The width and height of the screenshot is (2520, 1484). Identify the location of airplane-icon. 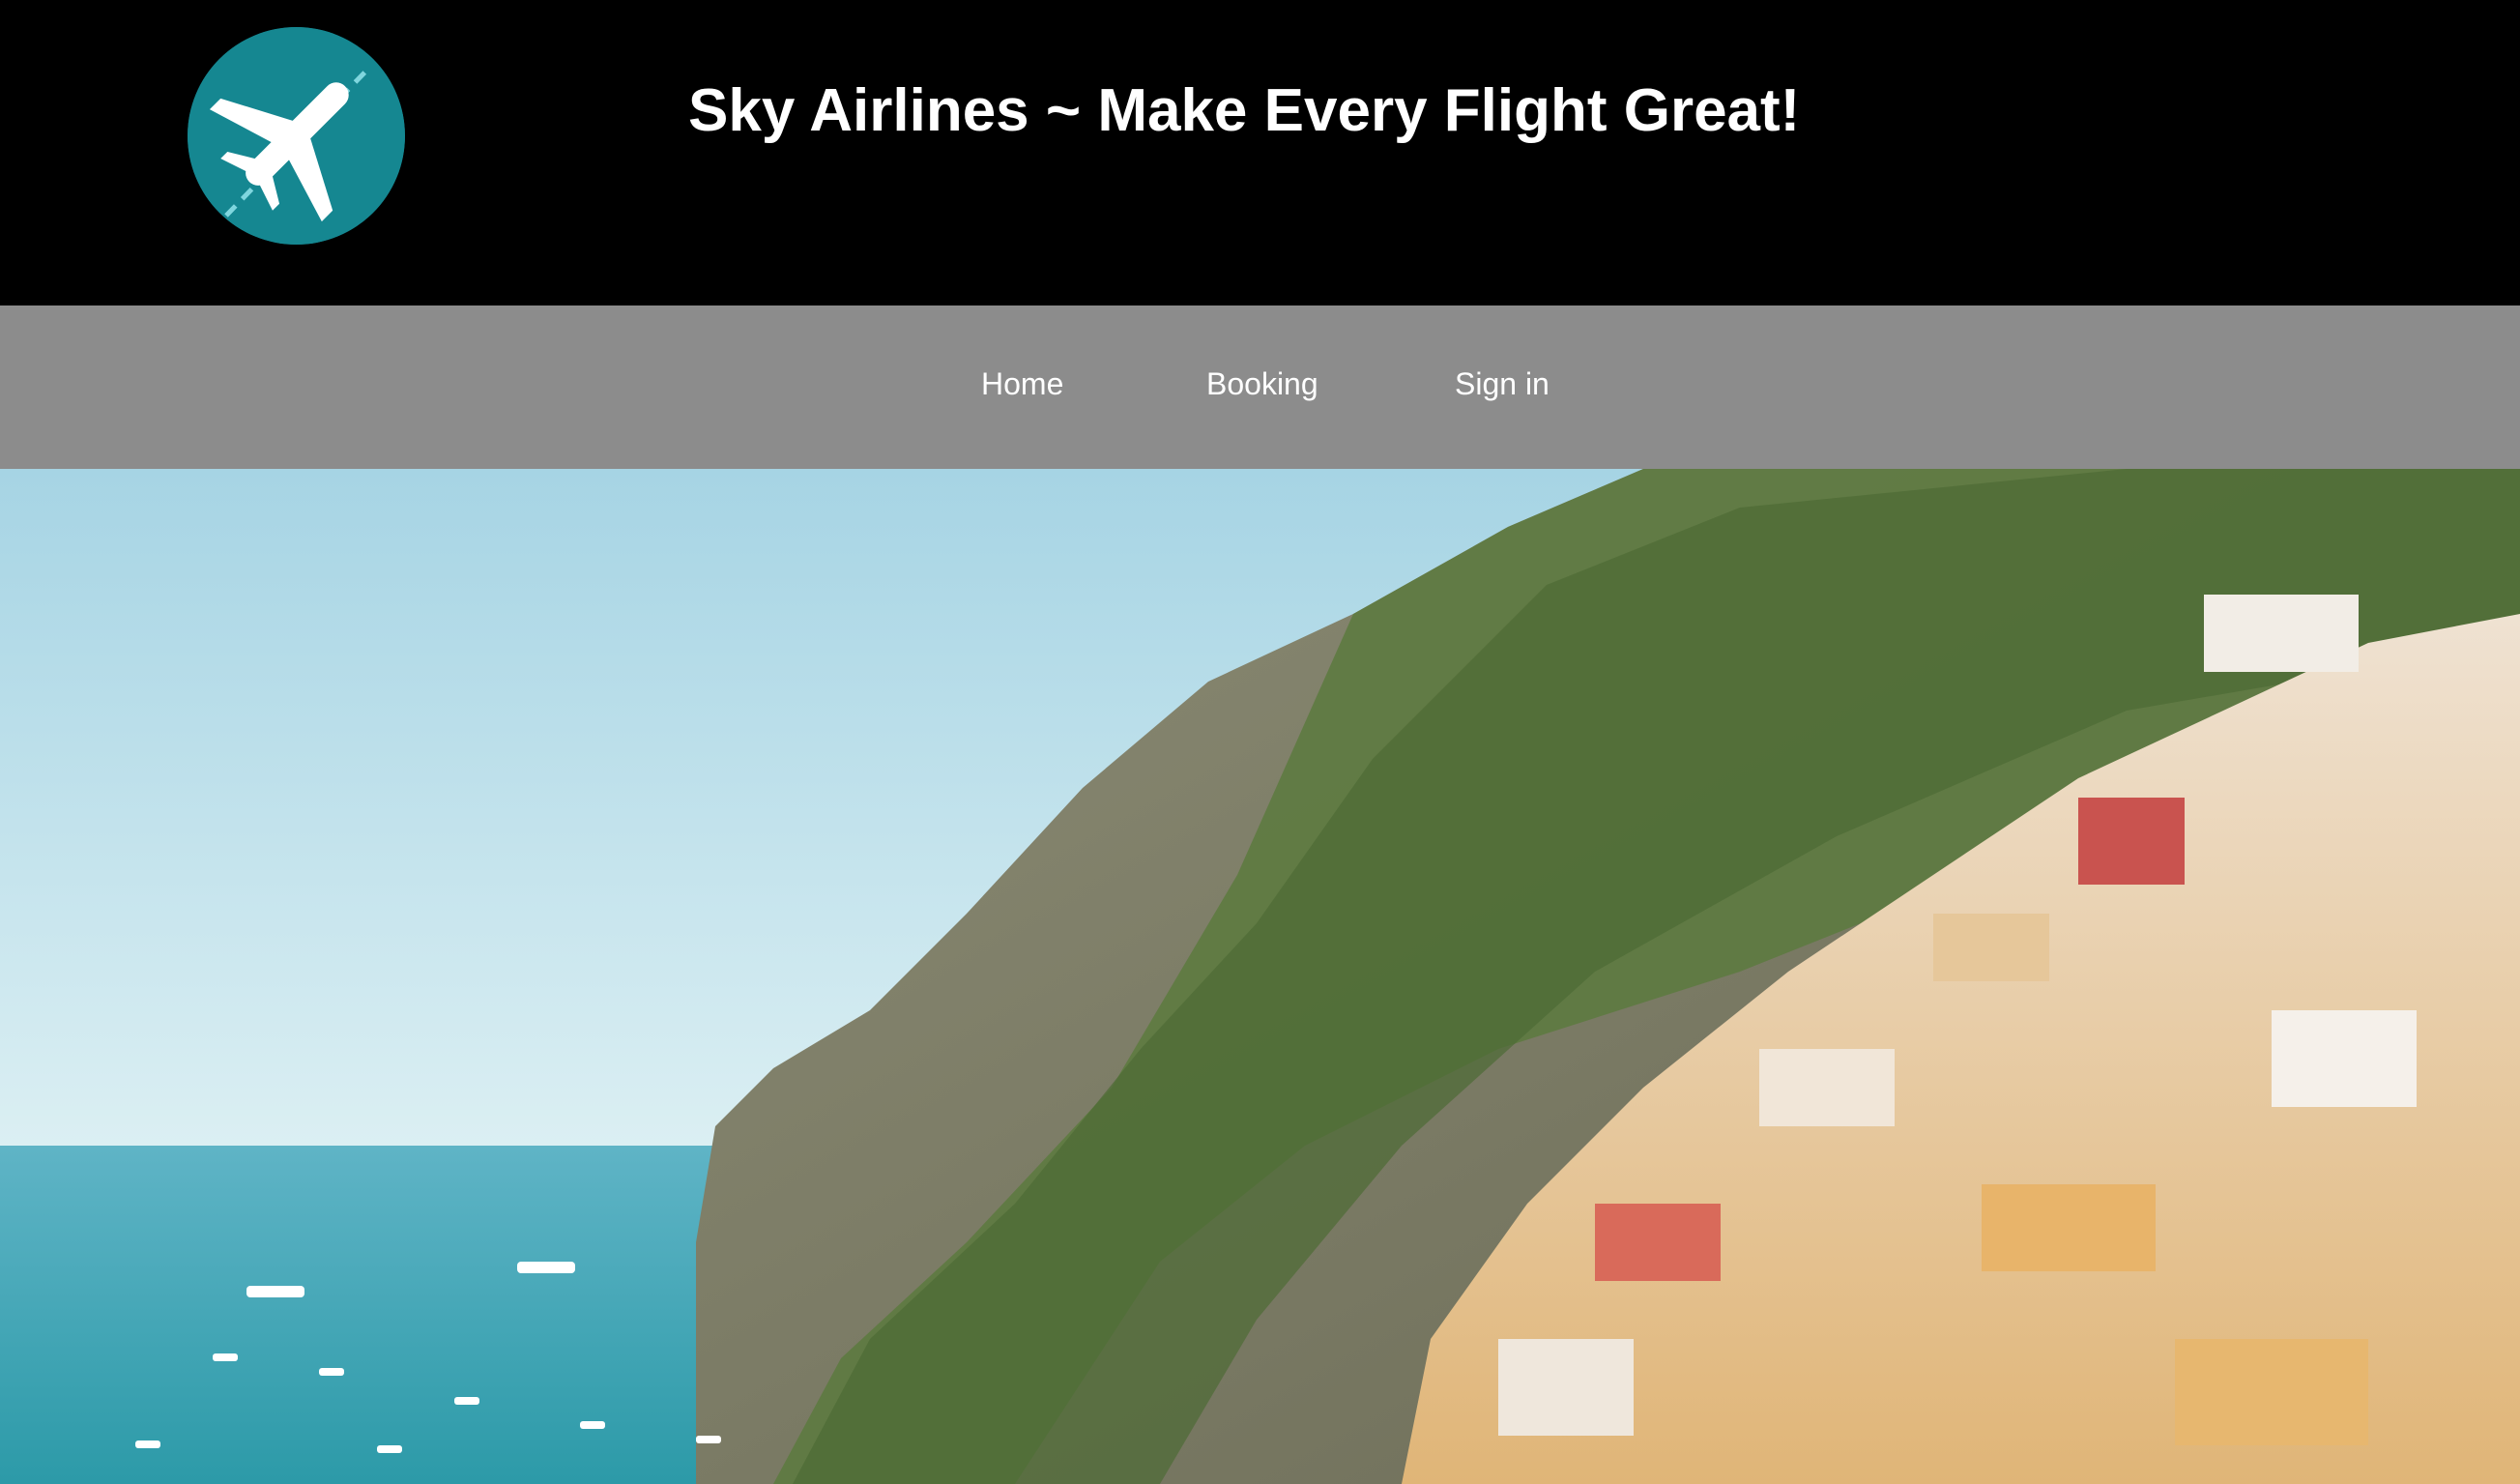
(297, 136).